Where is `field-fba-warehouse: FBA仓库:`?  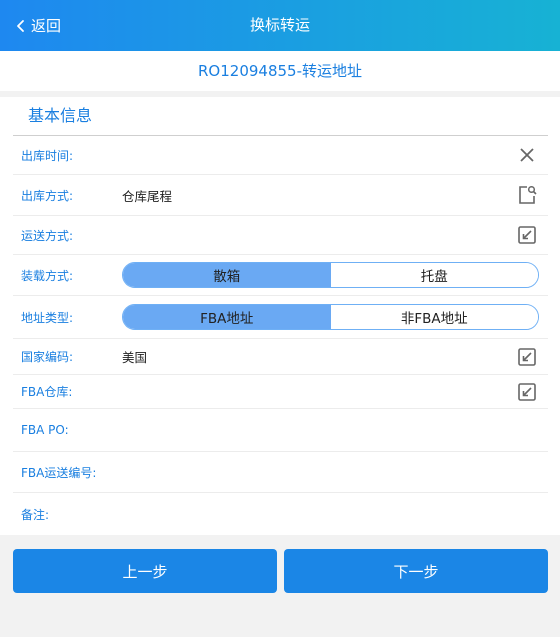
field-fba-warehouse: FBA仓库: is located at coordinates (280, 391).